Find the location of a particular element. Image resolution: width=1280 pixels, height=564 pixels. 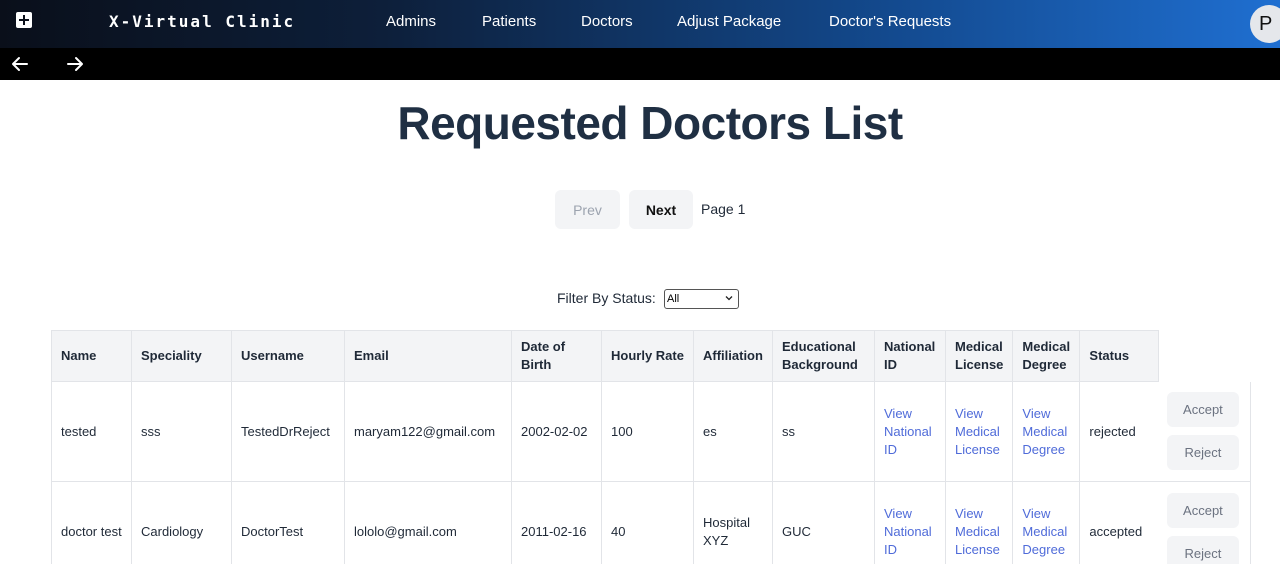

col-dob: Date of Birth is located at coordinates (556, 356).